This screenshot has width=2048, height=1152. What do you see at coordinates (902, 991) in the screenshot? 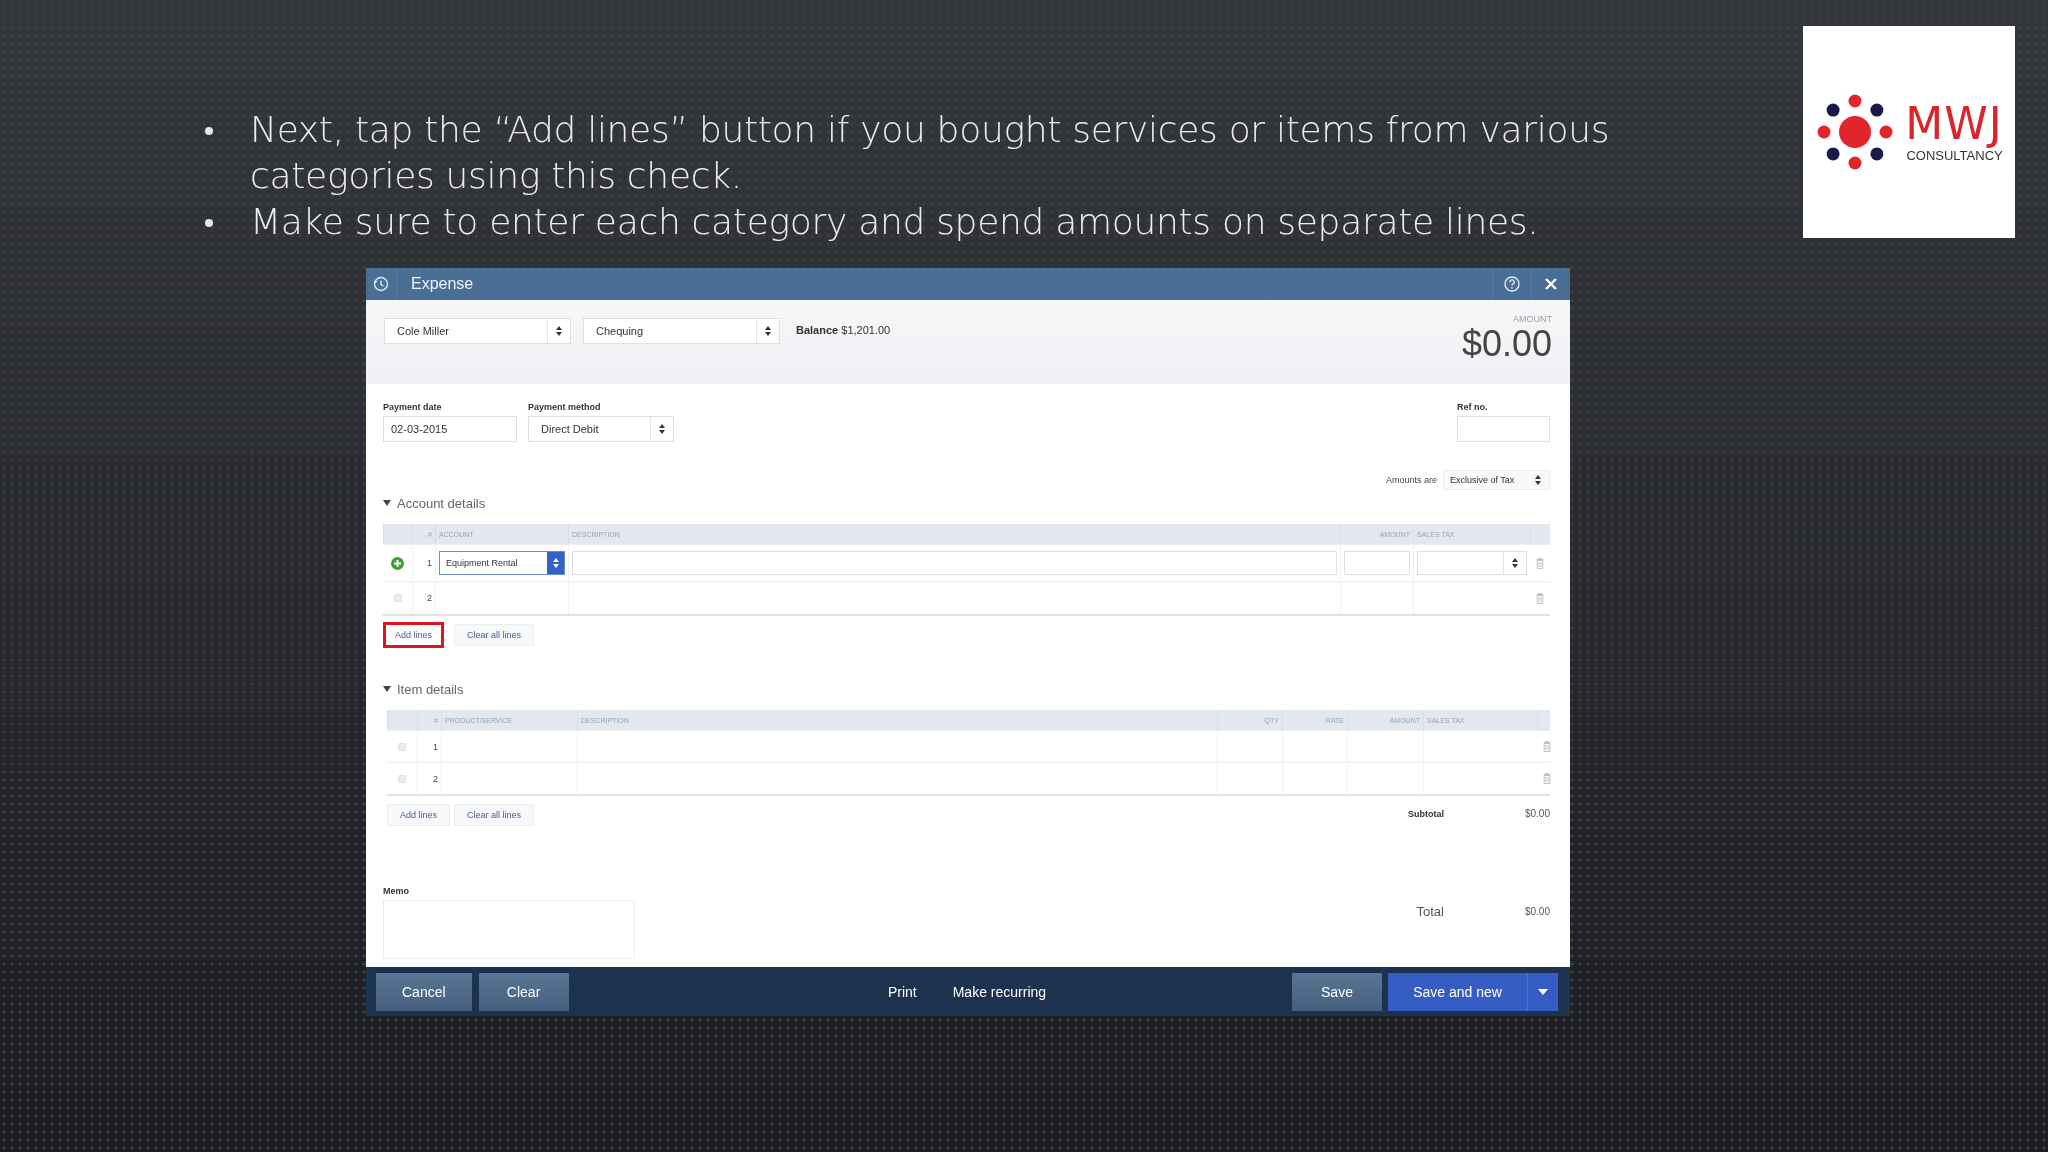
I see `footer-link: Print` at bounding box center [902, 991].